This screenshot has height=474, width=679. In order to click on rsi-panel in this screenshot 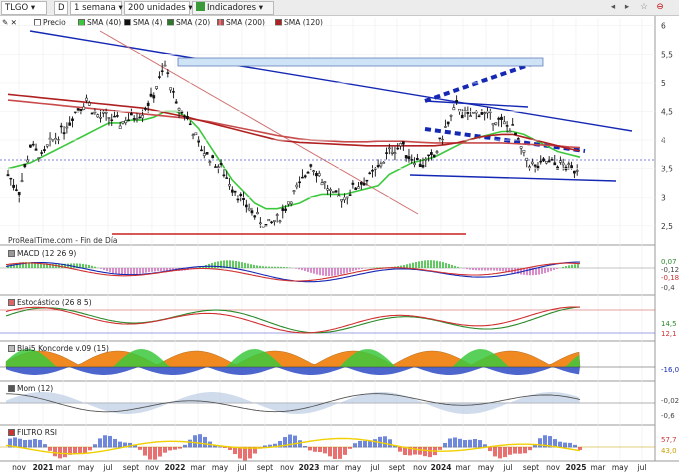, I will do `click(327, 447)`.